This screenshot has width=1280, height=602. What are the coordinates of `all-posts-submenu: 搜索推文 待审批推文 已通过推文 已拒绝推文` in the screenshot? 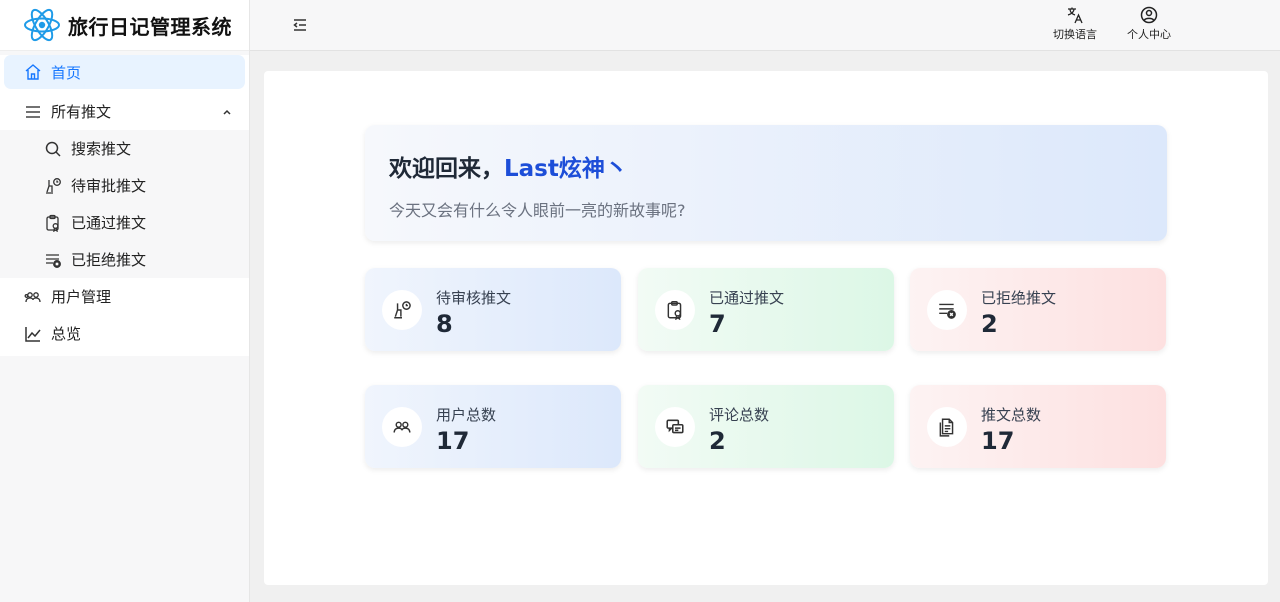 It's located at (124, 204).